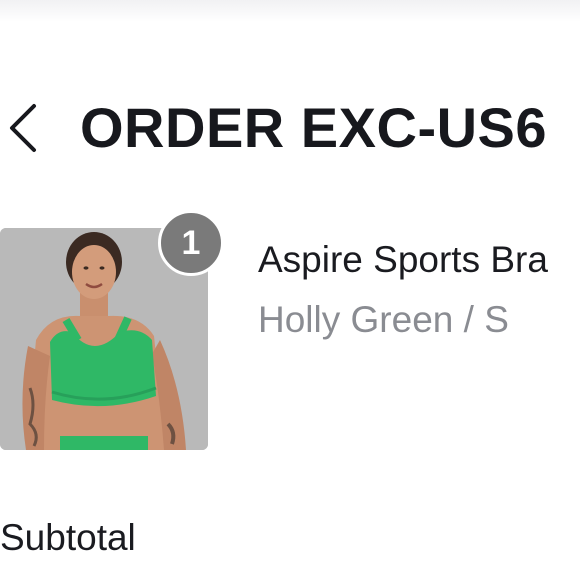  What do you see at coordinates (403, 260) in the screenshot?
I see `product-name: Aspire Sports Bra` at bounding box center [403, 260].